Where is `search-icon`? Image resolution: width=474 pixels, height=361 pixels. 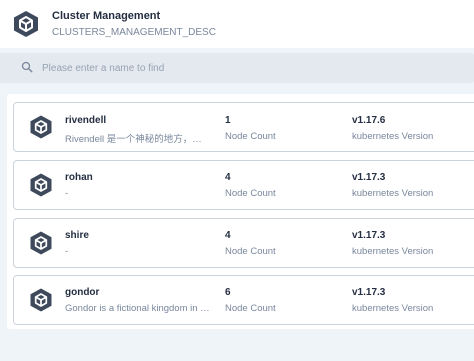 search-icon is located at coordinates (27, 67).